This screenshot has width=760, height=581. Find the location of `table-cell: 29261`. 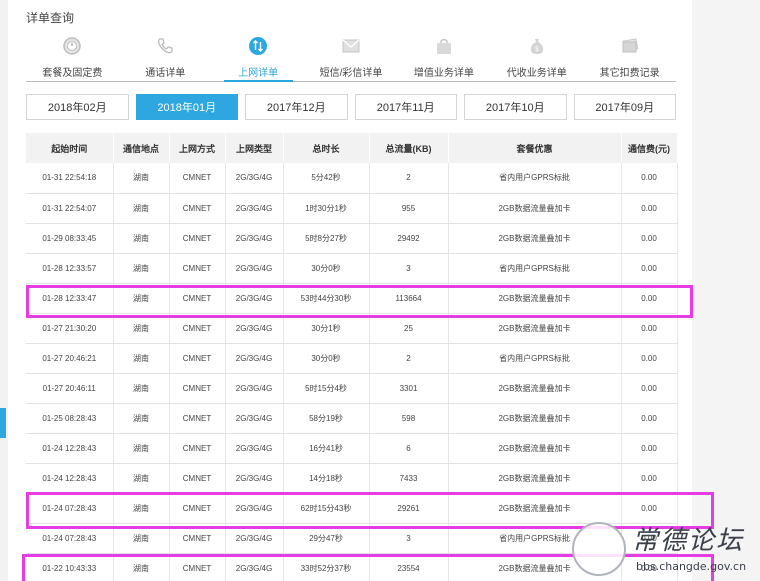

table-cell: 29261 is located at coordinates (409, 508).